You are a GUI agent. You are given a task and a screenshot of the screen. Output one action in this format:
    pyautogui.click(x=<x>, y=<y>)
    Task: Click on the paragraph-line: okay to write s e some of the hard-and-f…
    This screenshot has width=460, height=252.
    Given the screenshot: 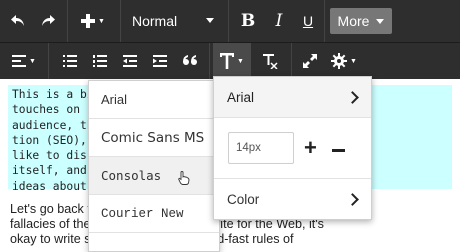 What is the action you would take?
    pyautogui.click(x=152, y=239)
    